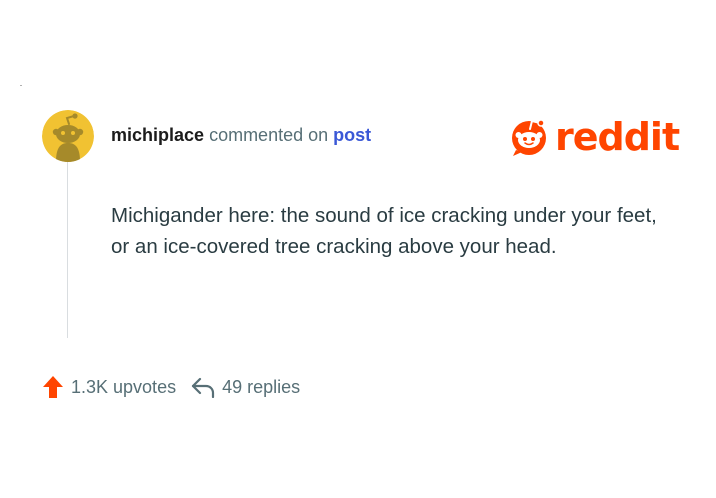 The height and width of the screenshot is (498, 716). I want to click on upvote-button: 1.3K upvotes, so click(109, 387).